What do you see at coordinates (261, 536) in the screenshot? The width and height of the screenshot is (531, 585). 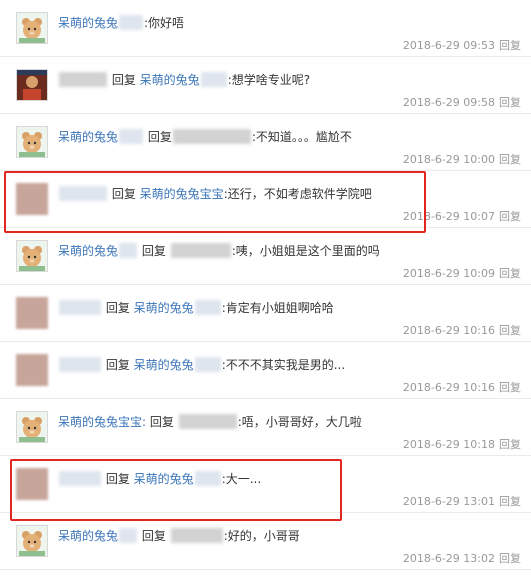 I see `comment-text: :好的，小哥哥` at bounding box center [261, 536].